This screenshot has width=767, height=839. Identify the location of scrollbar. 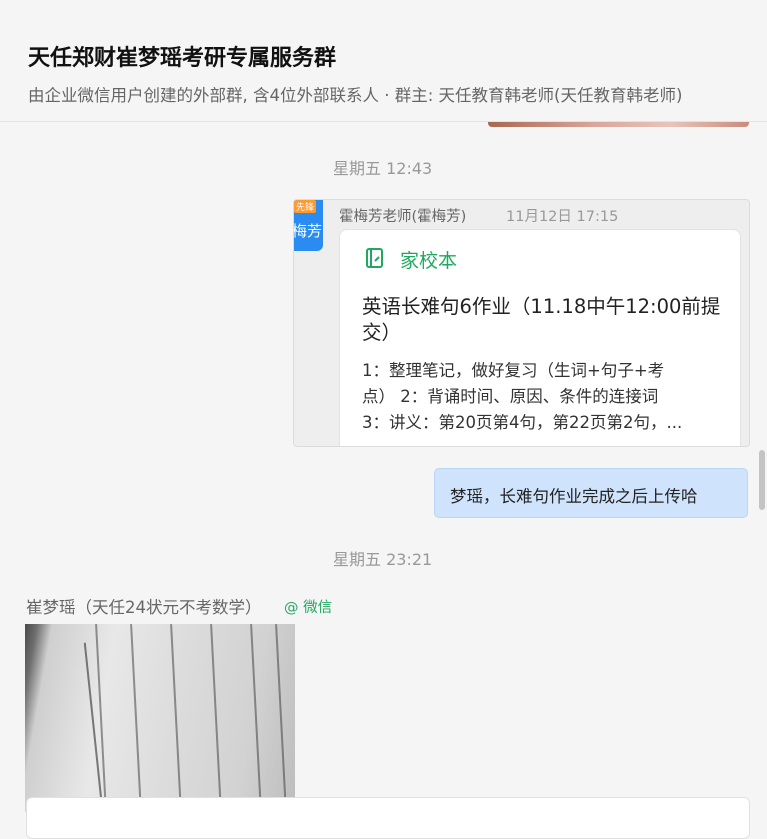
(762, 480).